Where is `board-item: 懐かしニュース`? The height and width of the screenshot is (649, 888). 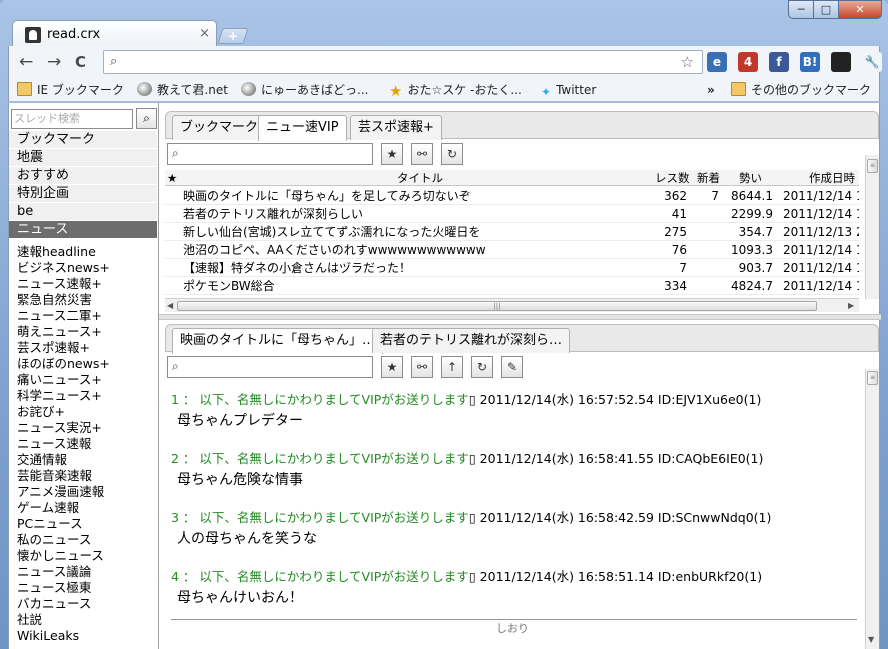
board-item: 懐かしニュース is located at coordinates (60, 556).